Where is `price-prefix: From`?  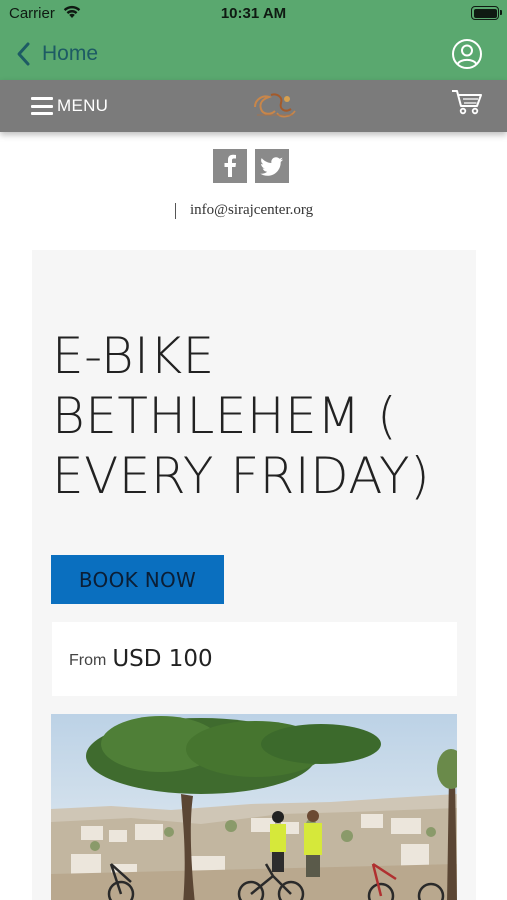 price-prefix: From is located at coordinates (88, 660).